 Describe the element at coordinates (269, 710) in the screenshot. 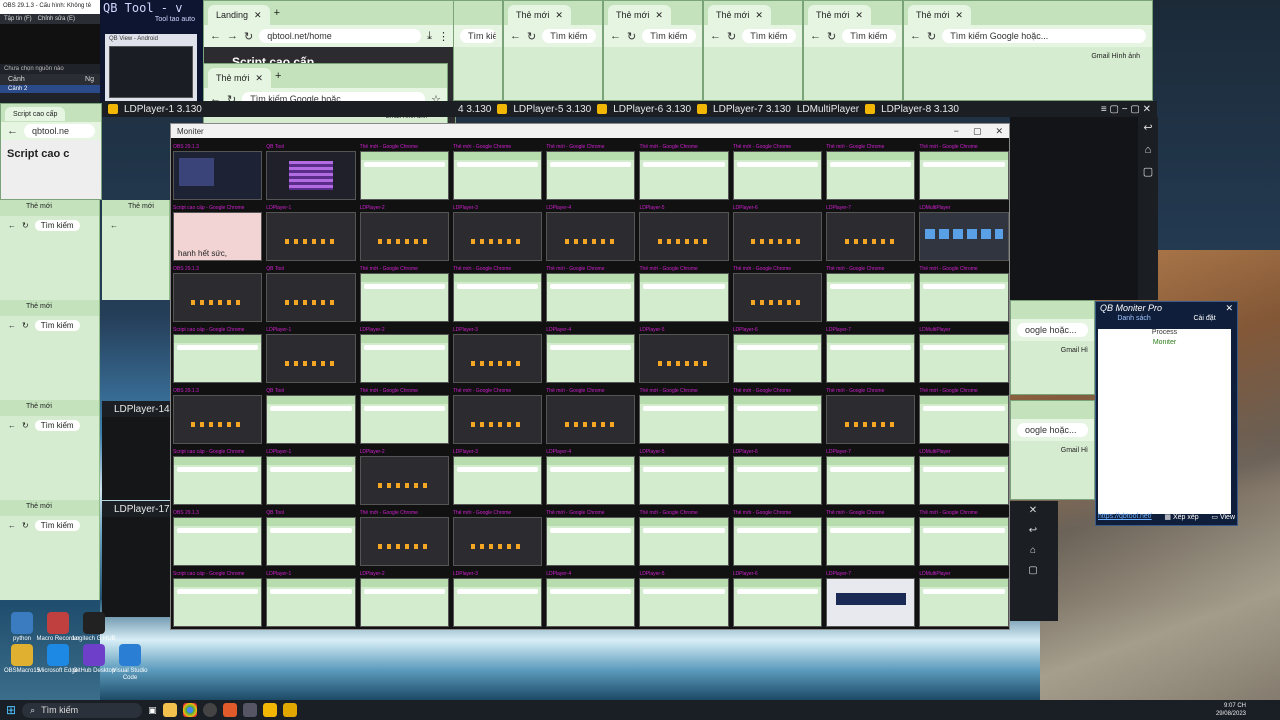

I see `ldplayer-icon` at that location.